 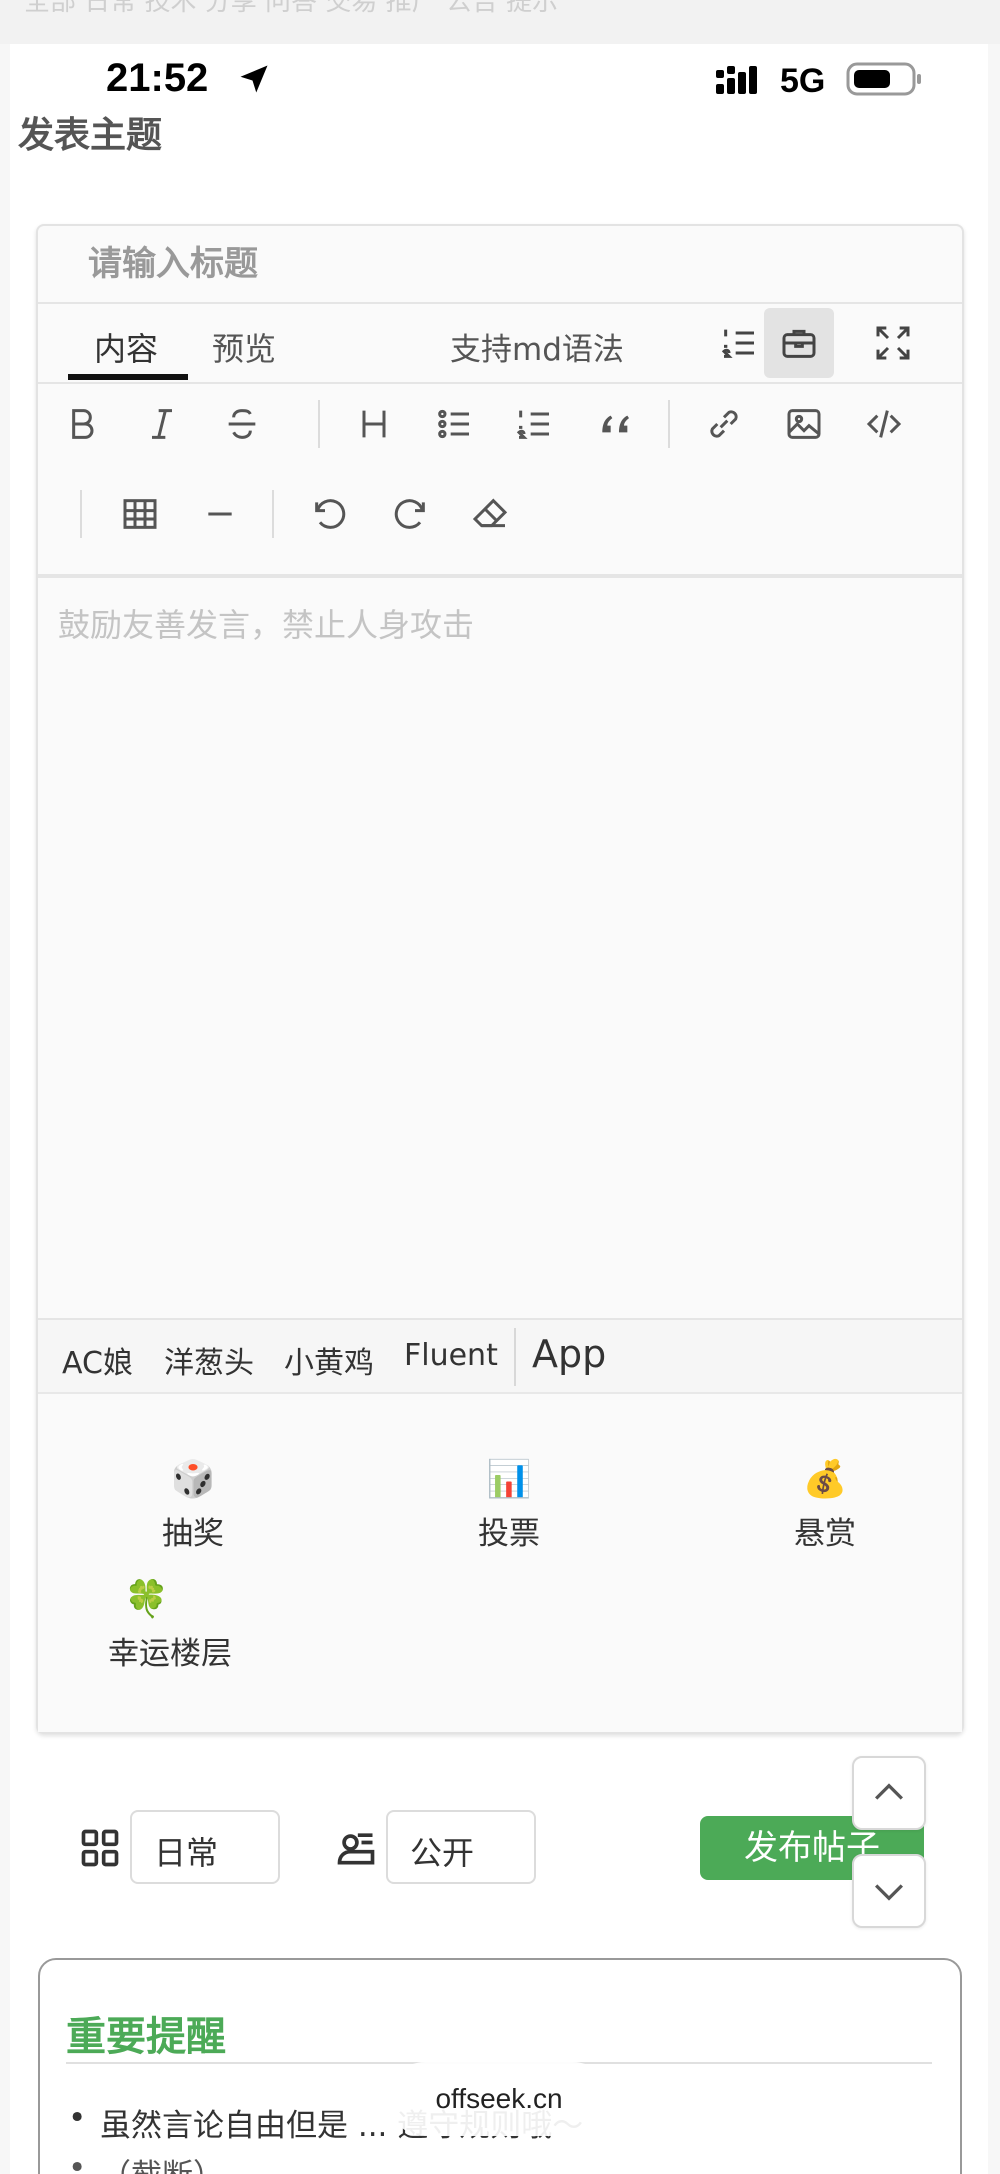 I want to click on fullscreen-button, so click(x=893, y=343).